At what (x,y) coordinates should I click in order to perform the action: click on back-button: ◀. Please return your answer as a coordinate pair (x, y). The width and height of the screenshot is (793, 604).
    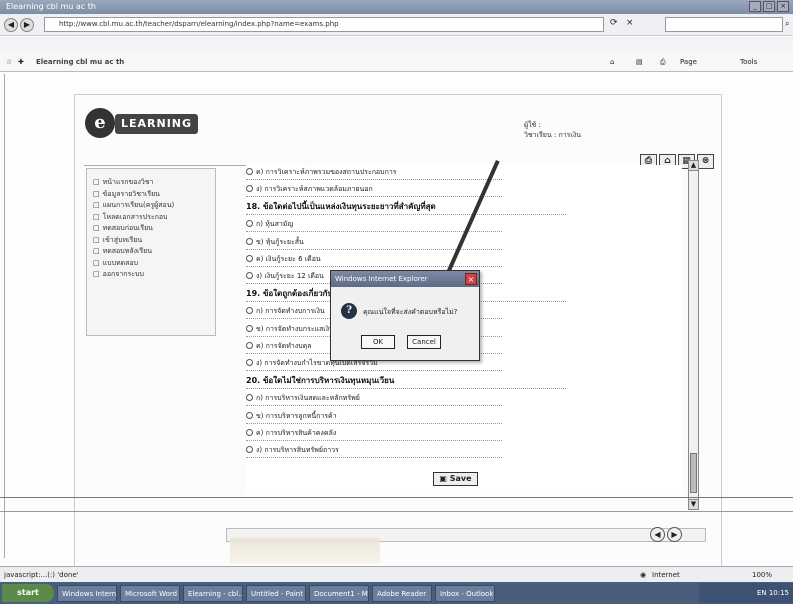
    Looking at the image, I should click on (11, 25).